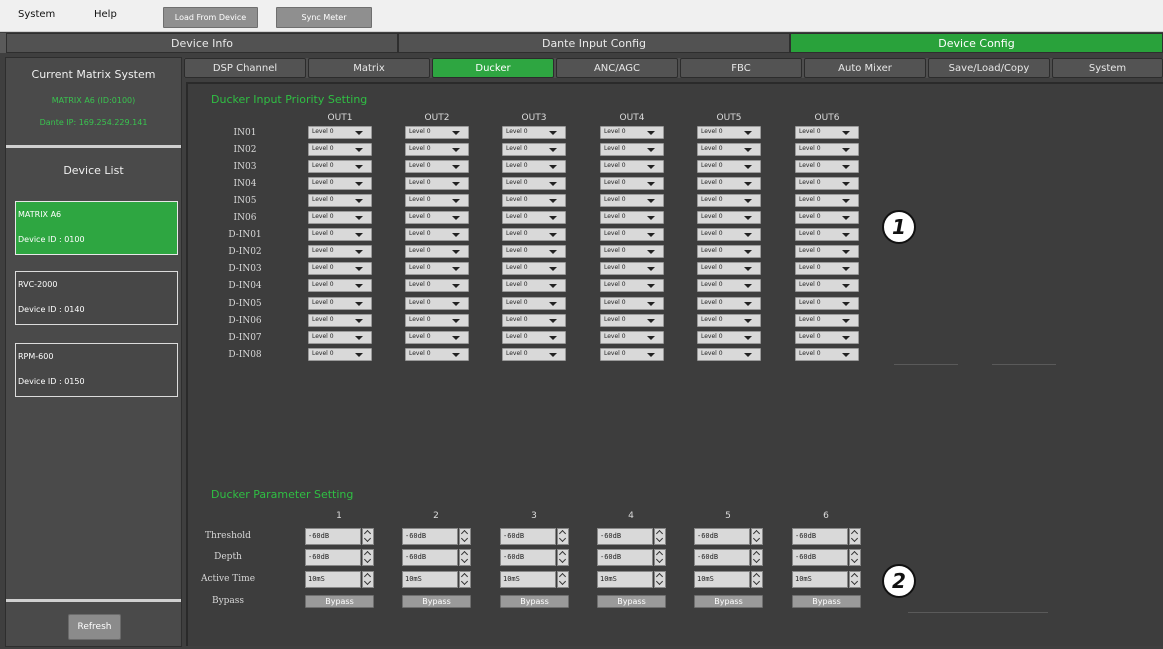  What do you see at coordinates (594, 43) in the screenshot?
I see `tab-dante-input-config: Dante Input Config` at bounding box center [594, 43].